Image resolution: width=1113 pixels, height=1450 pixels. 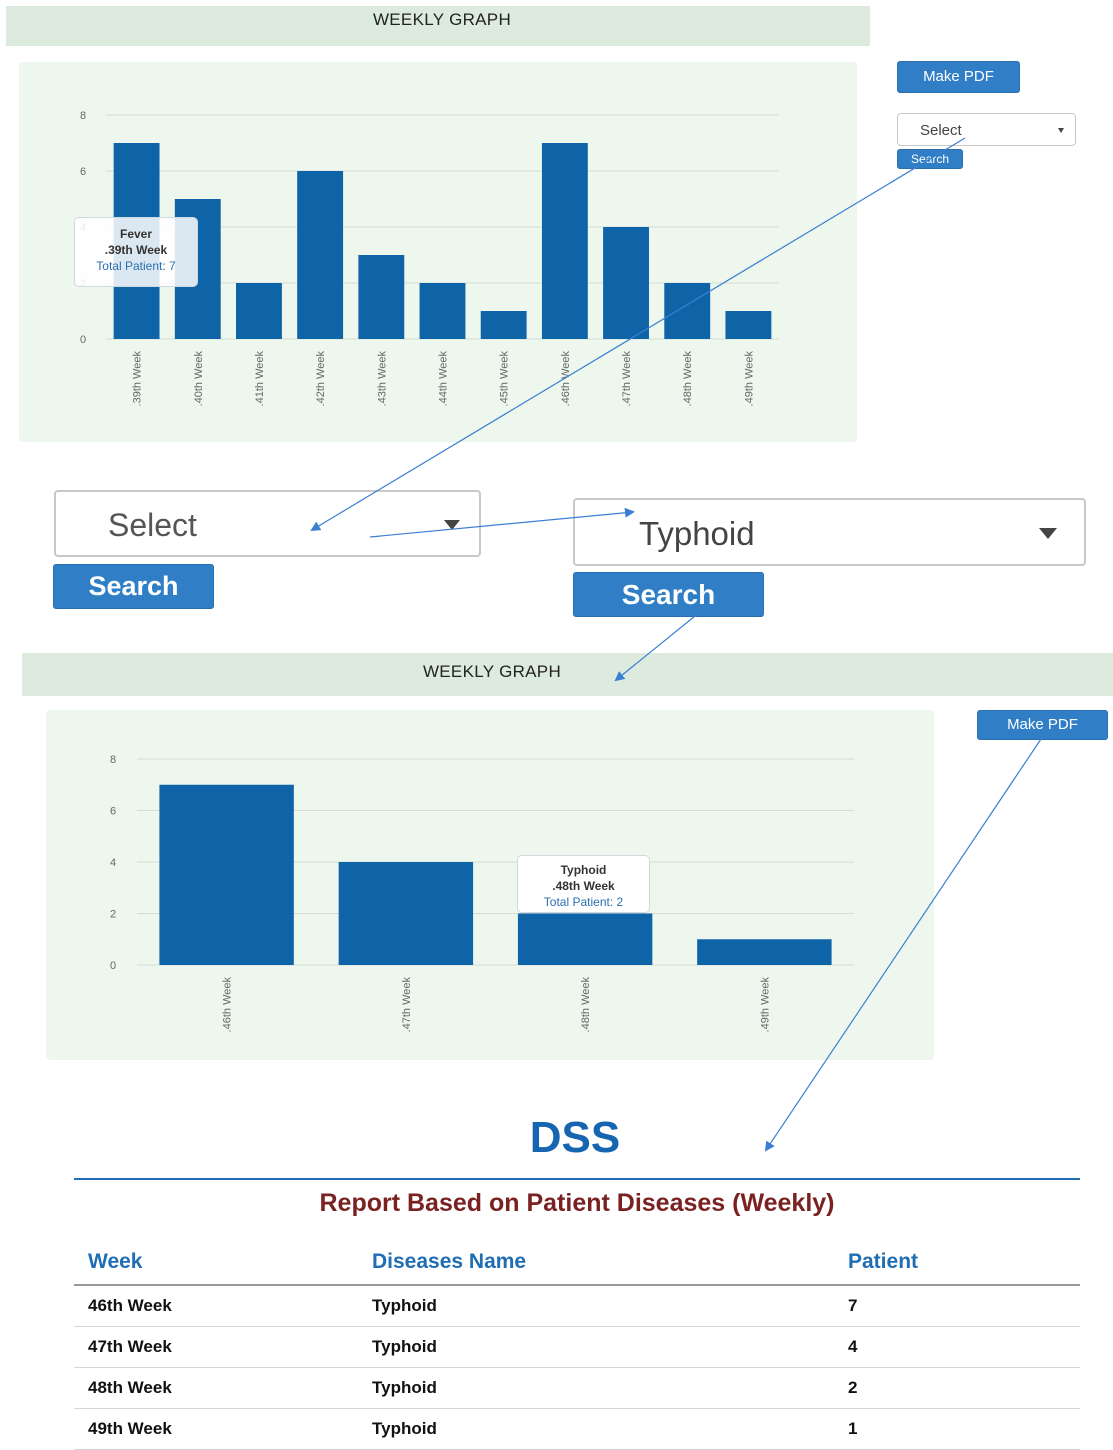 I want to click on x-tick-label: .41th Week, so click(x=260, y=379).